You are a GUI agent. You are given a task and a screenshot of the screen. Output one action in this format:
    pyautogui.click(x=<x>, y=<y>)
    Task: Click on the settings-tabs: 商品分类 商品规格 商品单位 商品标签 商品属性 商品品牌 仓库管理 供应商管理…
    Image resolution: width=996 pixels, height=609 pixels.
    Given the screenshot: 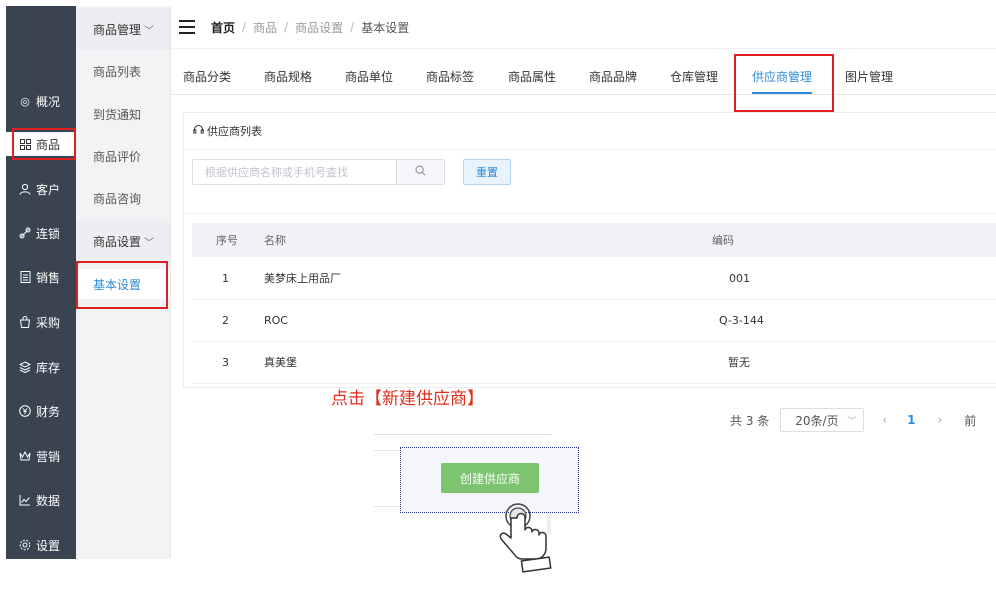 What is the action you would take?
    pyautogui.click(x=583, y=77)
    